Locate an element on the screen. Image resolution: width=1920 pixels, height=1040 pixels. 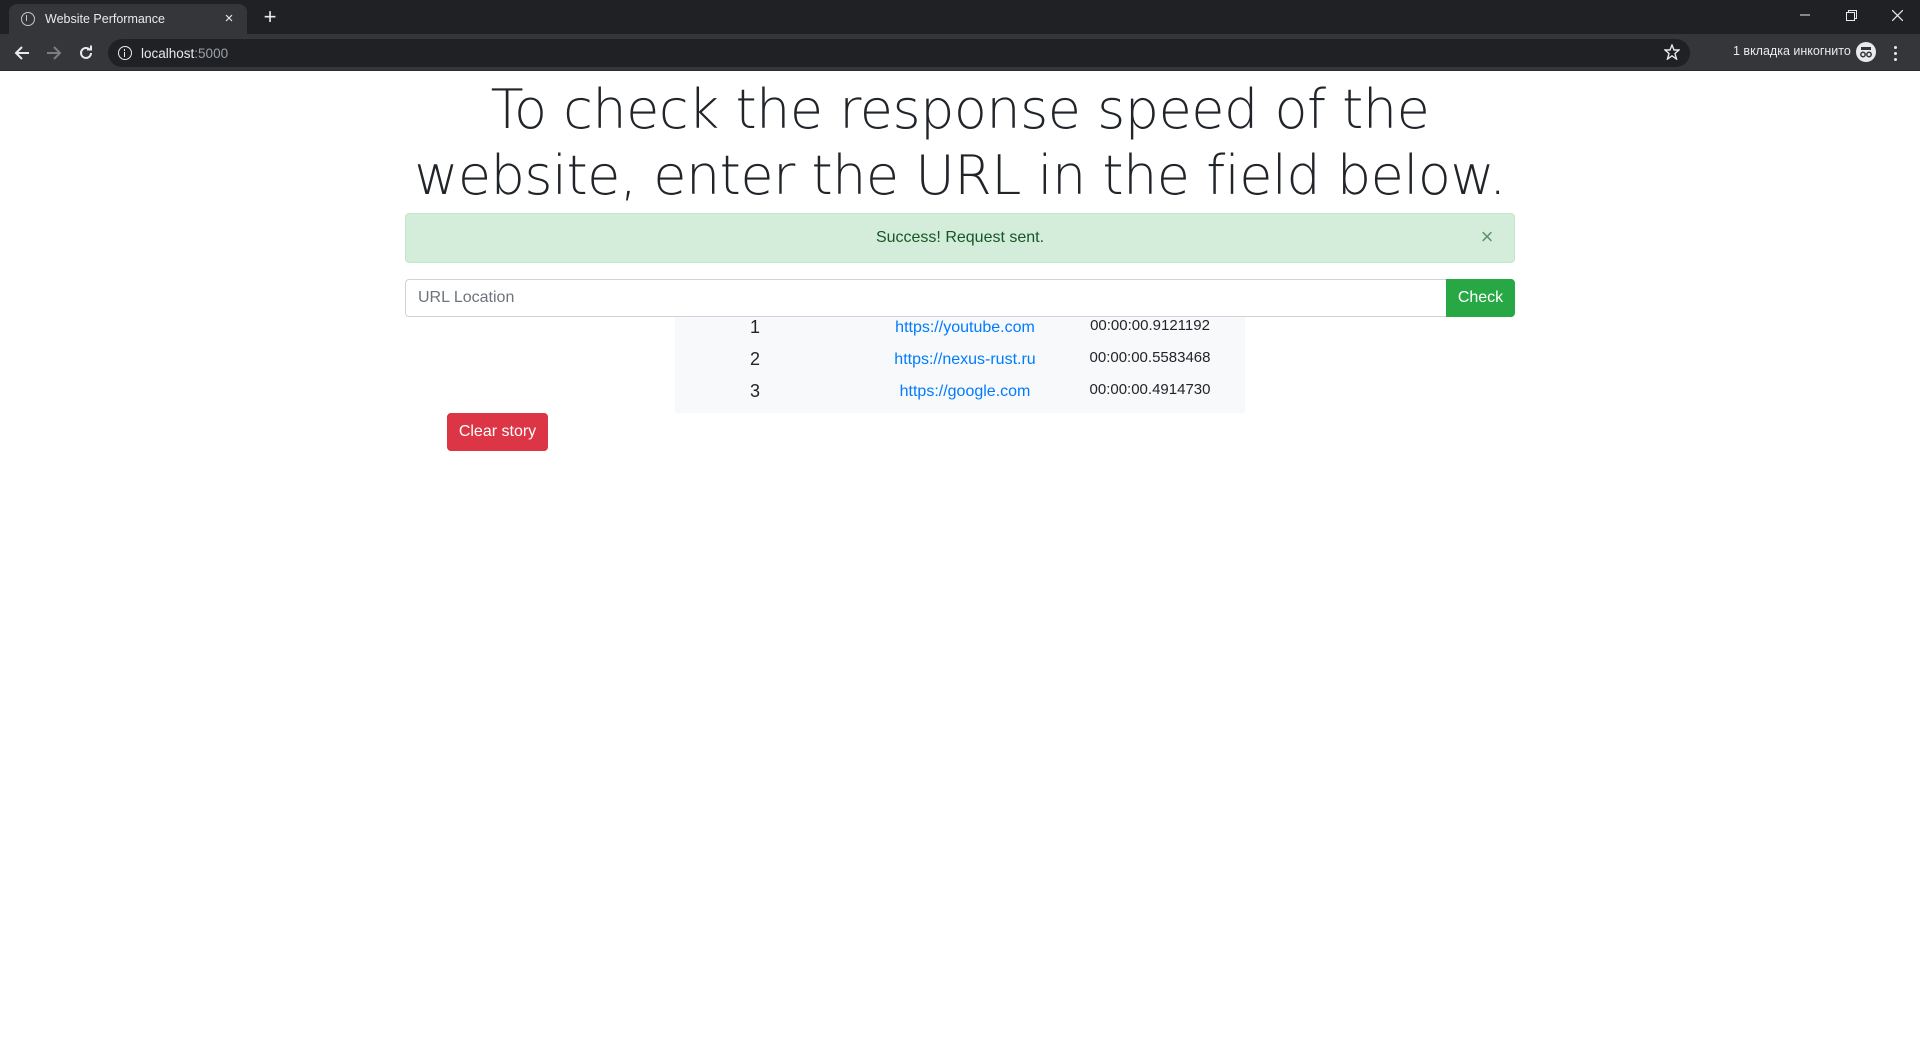
browser-tab: Website Performance × is located at coordinates (128, 19).